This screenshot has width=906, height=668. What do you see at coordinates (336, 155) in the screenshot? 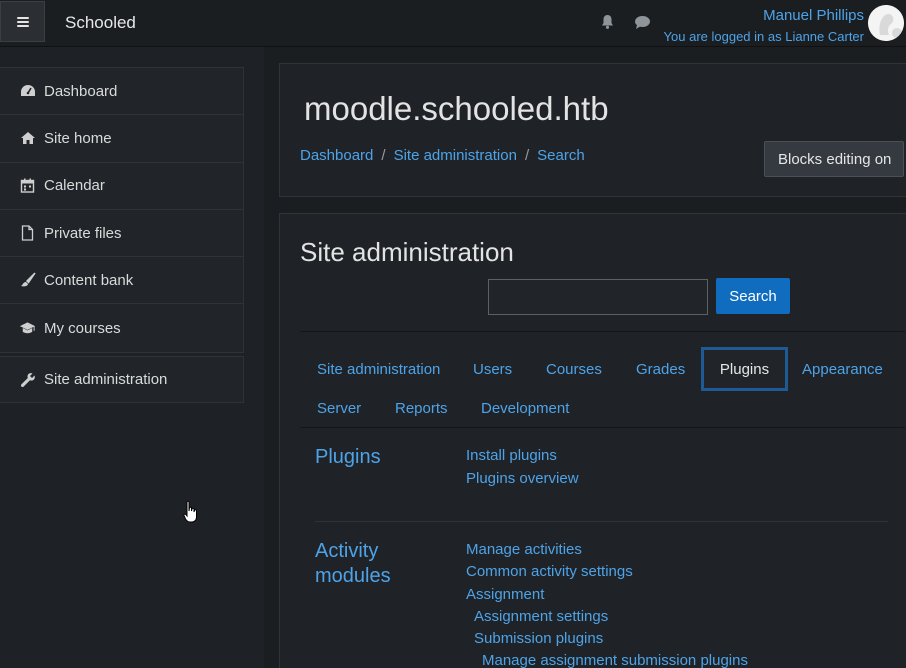
I see `breadcrumb-dashboard-link: Dashboard` at bounding box center [336, 155].